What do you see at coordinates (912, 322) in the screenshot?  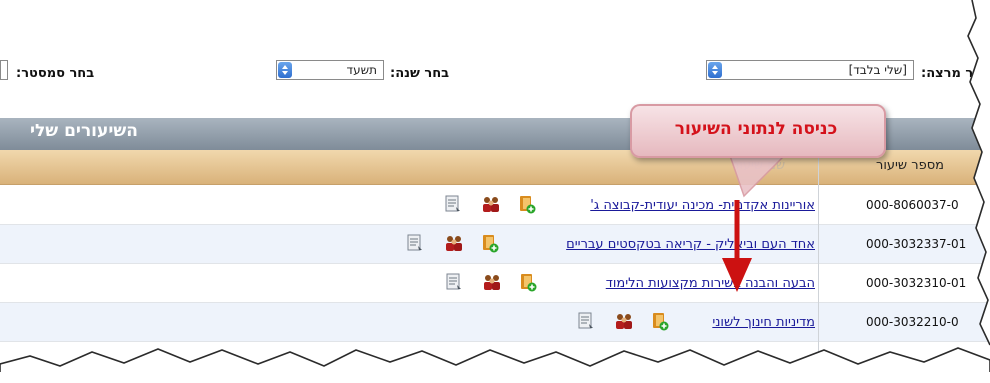 I see `lesson-code: 000-3032210-0` at bounding box center [912, 322].